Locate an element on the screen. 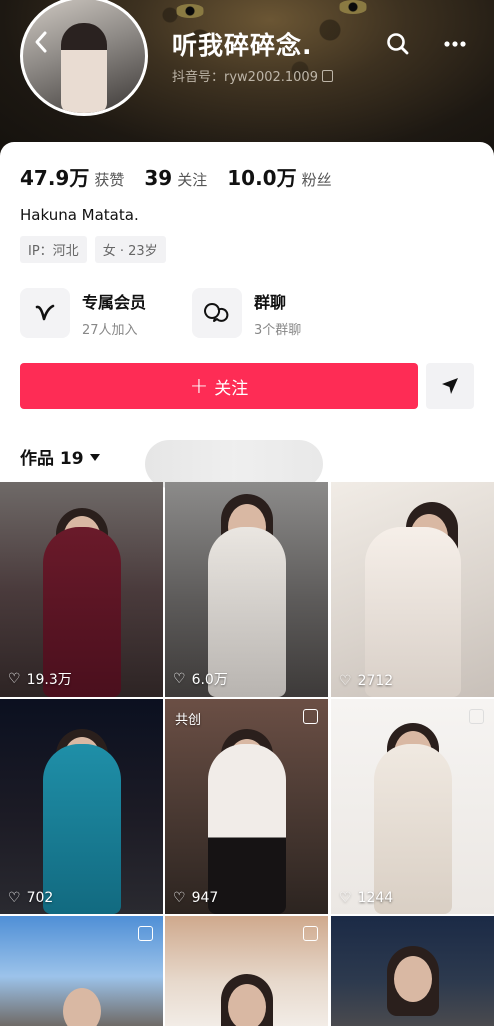 This screenshot has width=494, height=1026. co-creation-badge: 共创 is located at coordinates (188, 720).